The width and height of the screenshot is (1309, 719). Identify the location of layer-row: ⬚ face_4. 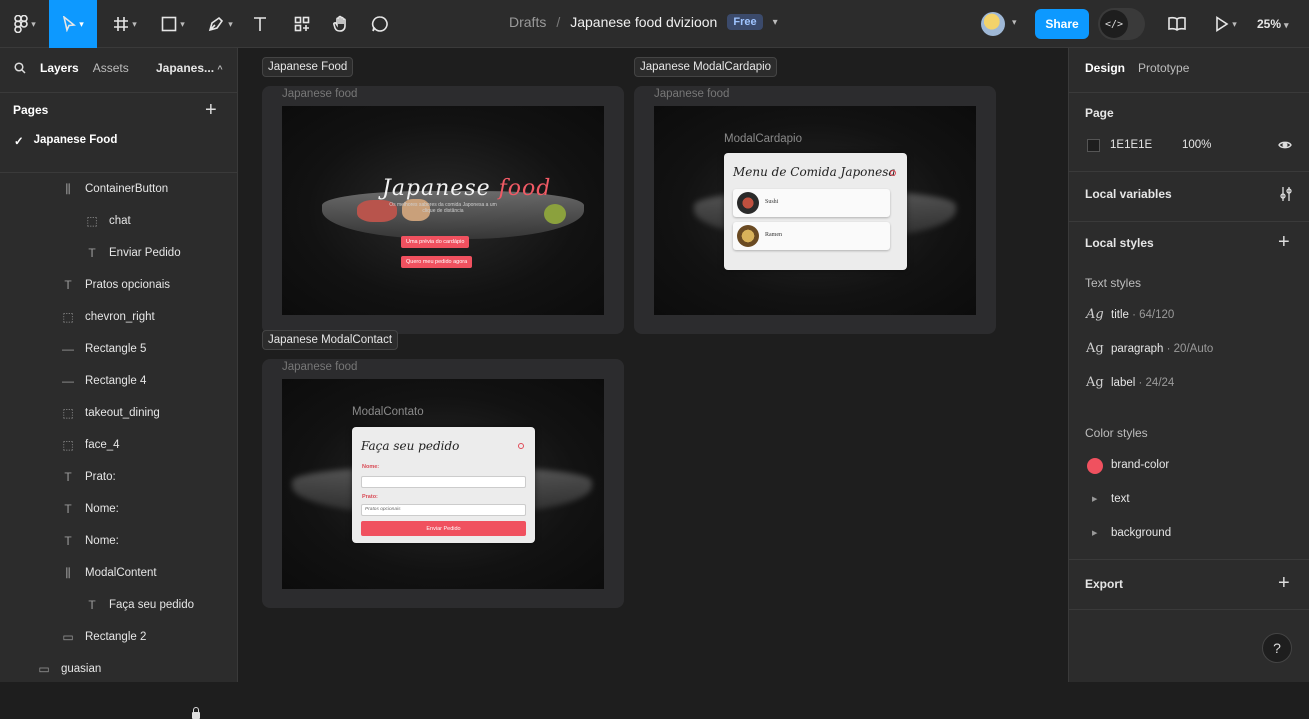
(90, 445).